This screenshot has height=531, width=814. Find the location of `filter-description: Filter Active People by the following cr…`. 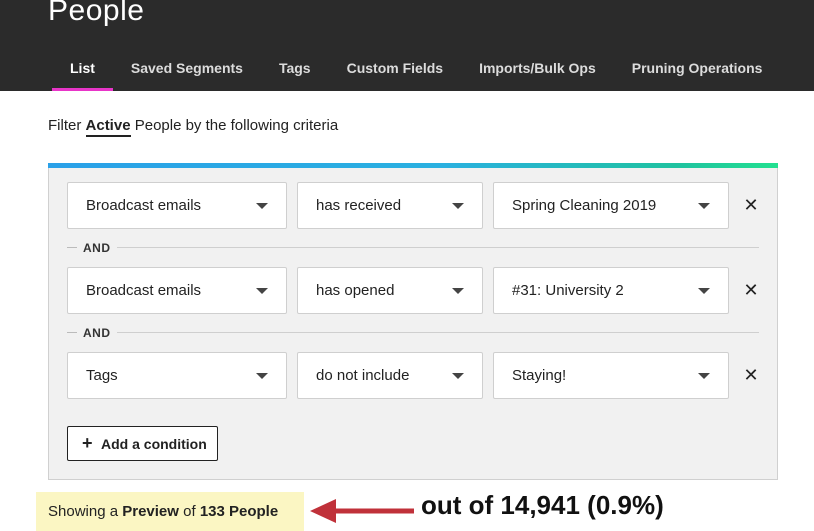

filter-description: Filter Active People by the following cr… is located at coordinates (193, 127).